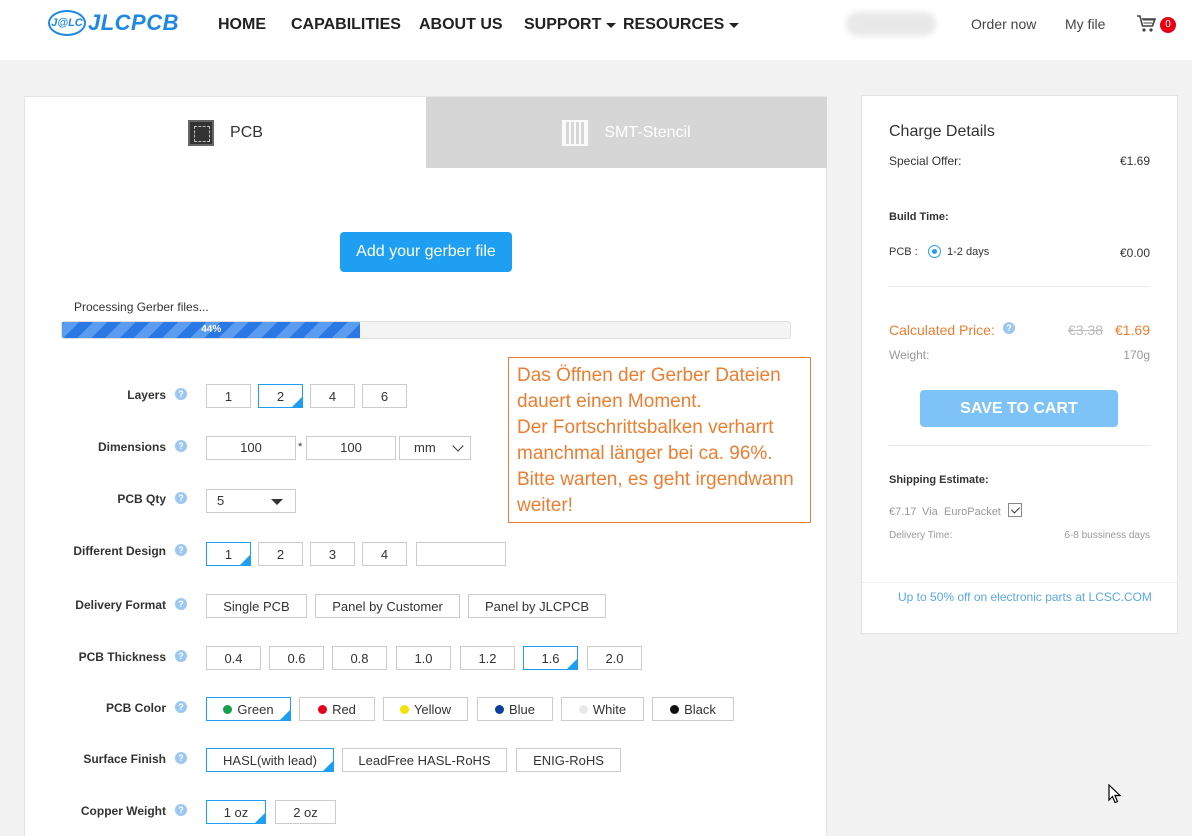  I want to click on color-red: Red, so click(337, 709).